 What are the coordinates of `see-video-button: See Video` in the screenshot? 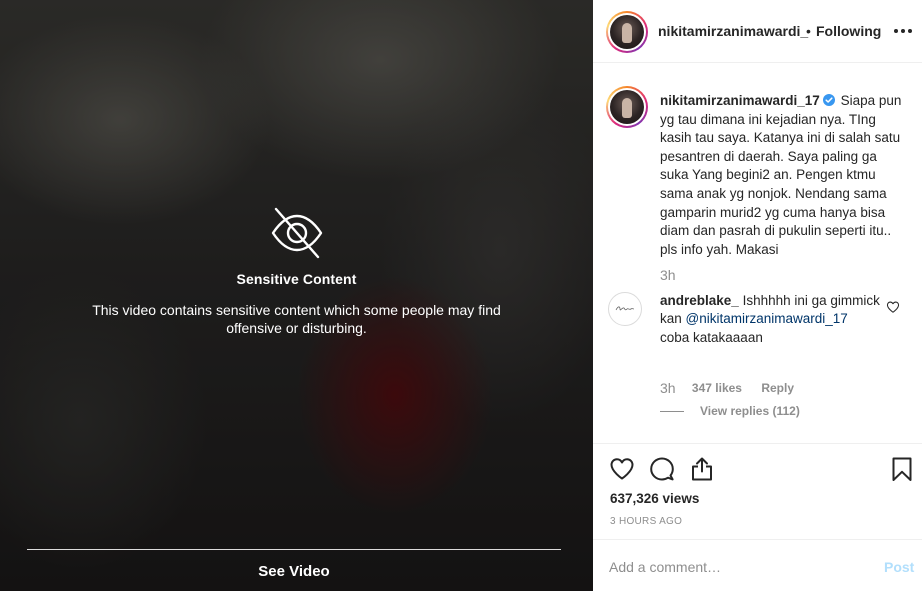 It's located at (294, 570).